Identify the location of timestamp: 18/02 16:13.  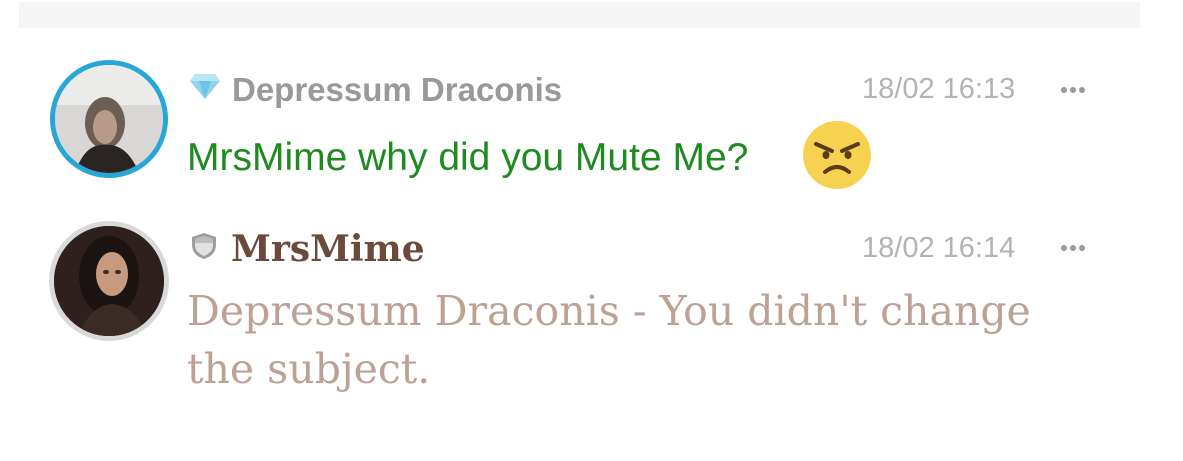
(939, 89).